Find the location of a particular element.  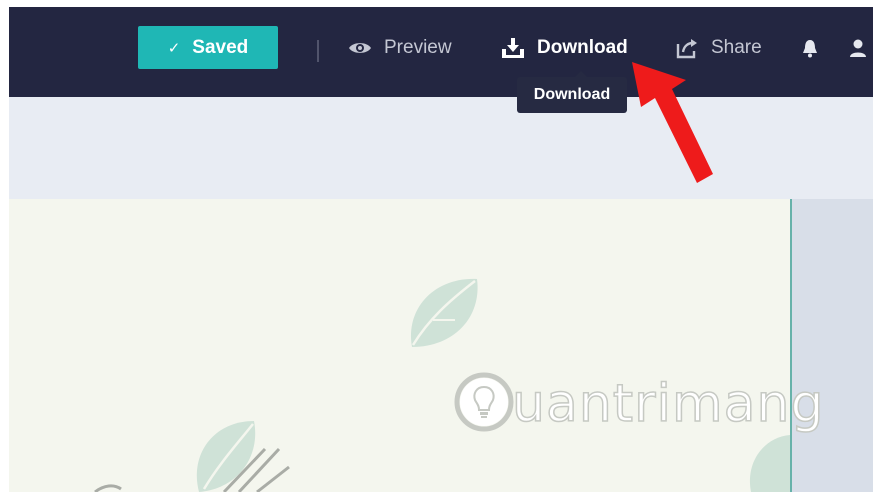

download-button: Download is located at coordinates (564, 48).